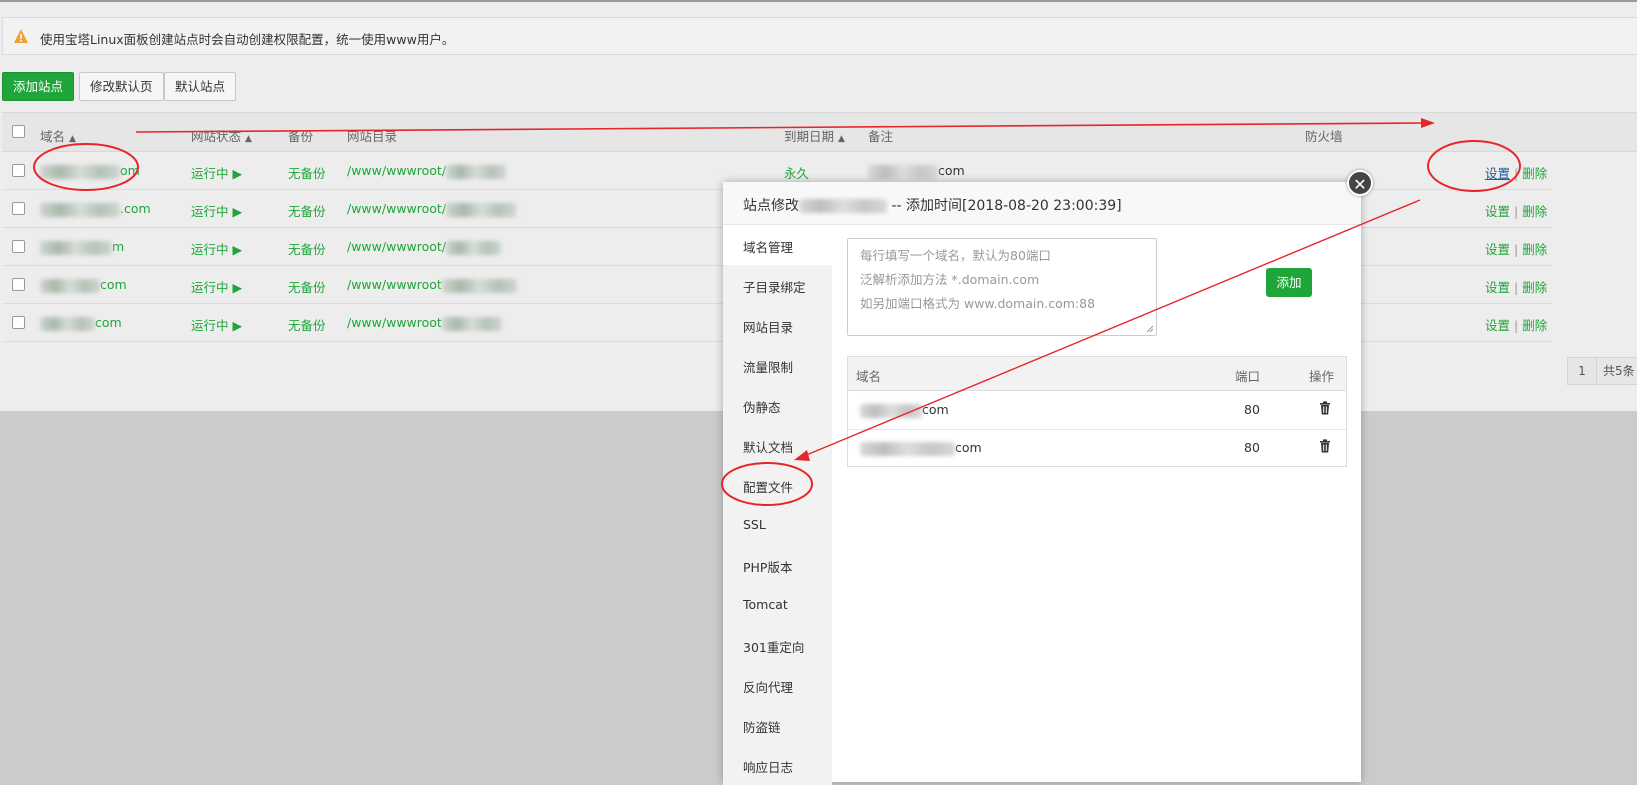 The image size is (1637, 785). I want to click on pager-page: 1, so click(1582, 371).